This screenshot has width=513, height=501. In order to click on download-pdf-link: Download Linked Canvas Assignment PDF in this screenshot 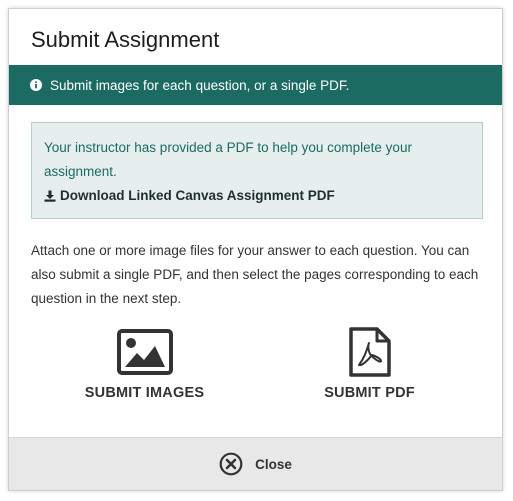, I will do `click(257, 196)`.